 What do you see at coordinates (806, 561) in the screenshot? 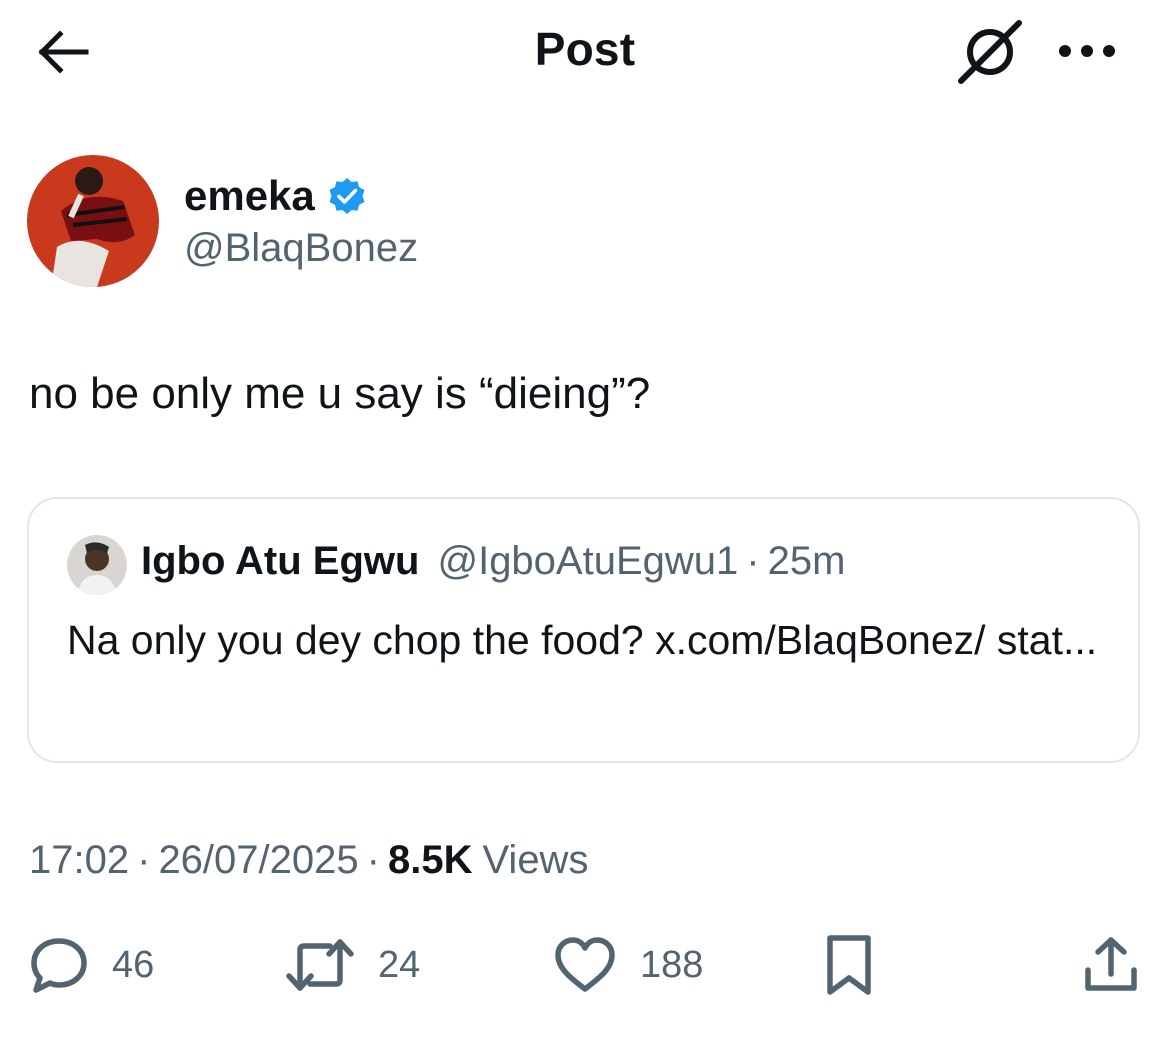
I see `quoted-timestamp: 25m` at bounding box center [806, 561].